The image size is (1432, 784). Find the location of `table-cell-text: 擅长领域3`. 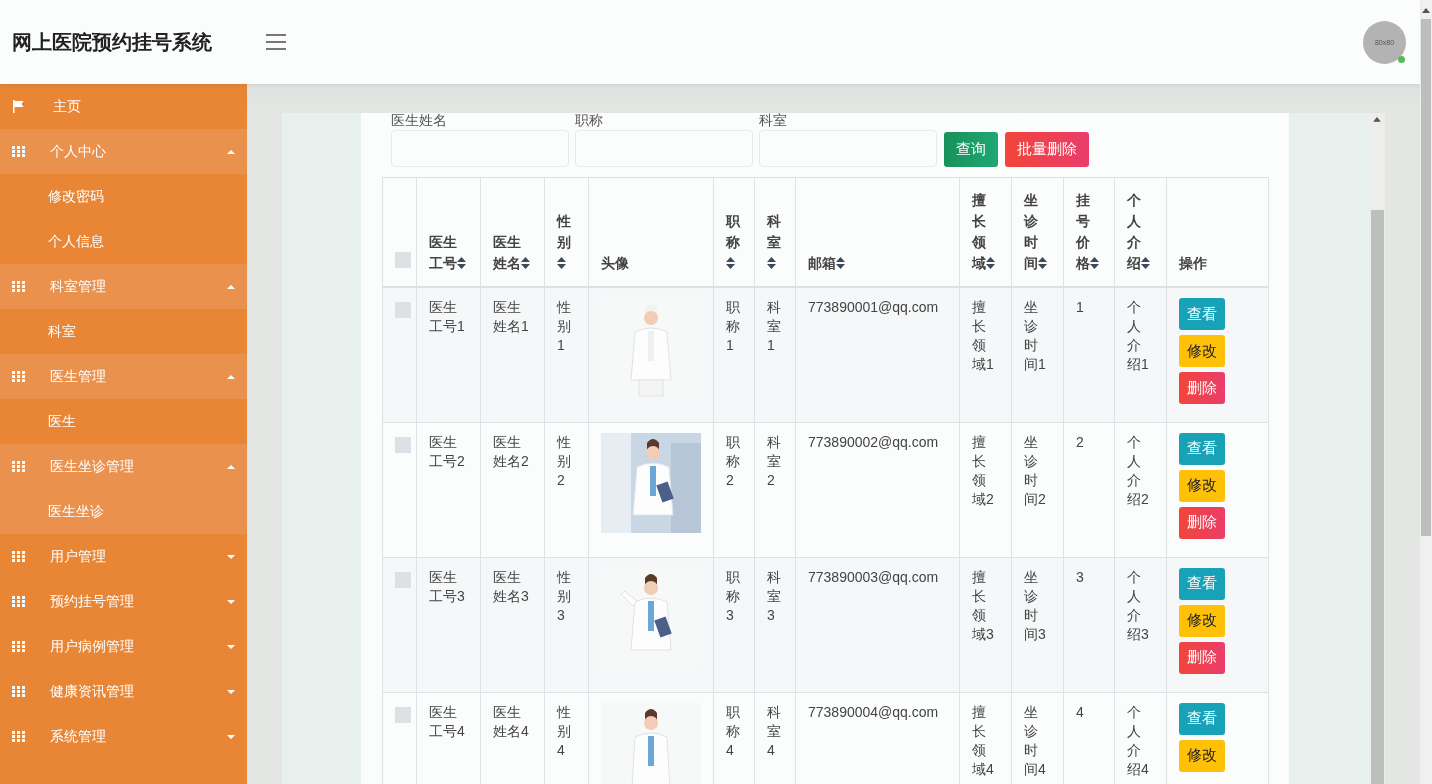

table-cell-text: 擅长领域3 is located at coordinates (983, 605).